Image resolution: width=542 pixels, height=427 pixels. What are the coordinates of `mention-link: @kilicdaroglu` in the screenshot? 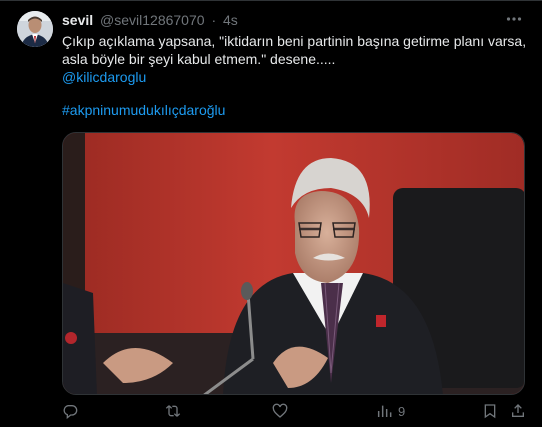 It's located at (297, 77).